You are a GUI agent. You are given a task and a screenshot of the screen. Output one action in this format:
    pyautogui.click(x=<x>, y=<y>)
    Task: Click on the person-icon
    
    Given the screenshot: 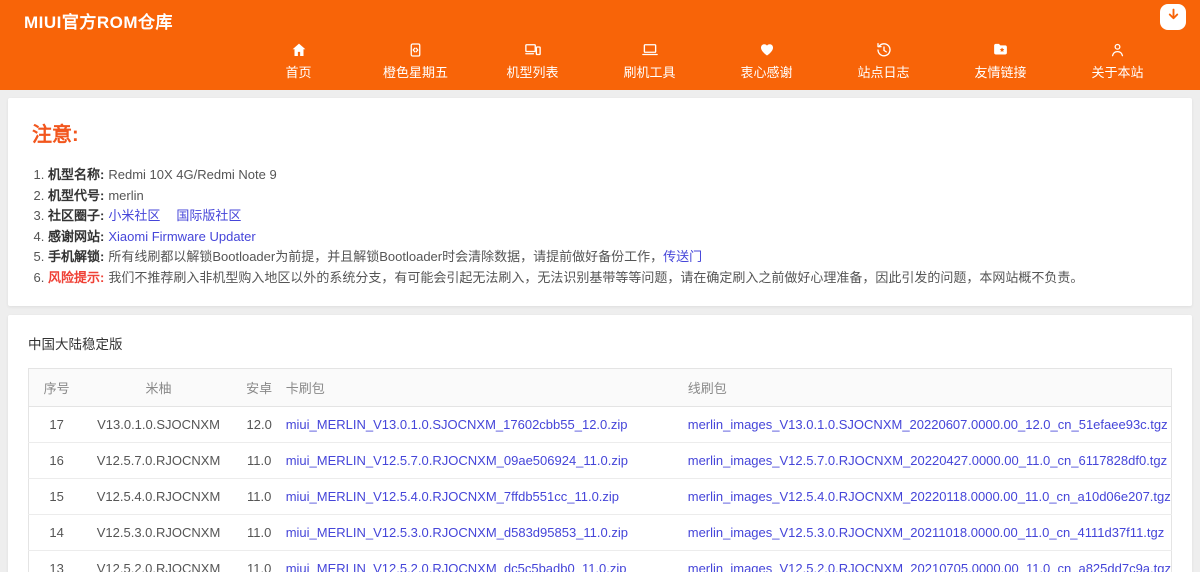 What is the action you would take?
    pyautogui.click(x=1117, y=49)
    